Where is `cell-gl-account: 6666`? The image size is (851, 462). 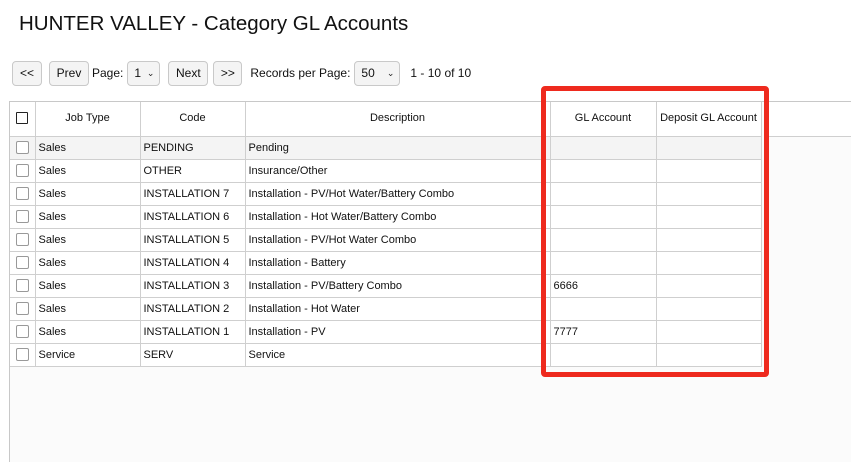 cell-gl-account: 6666 is located at coordinates (603, 286).